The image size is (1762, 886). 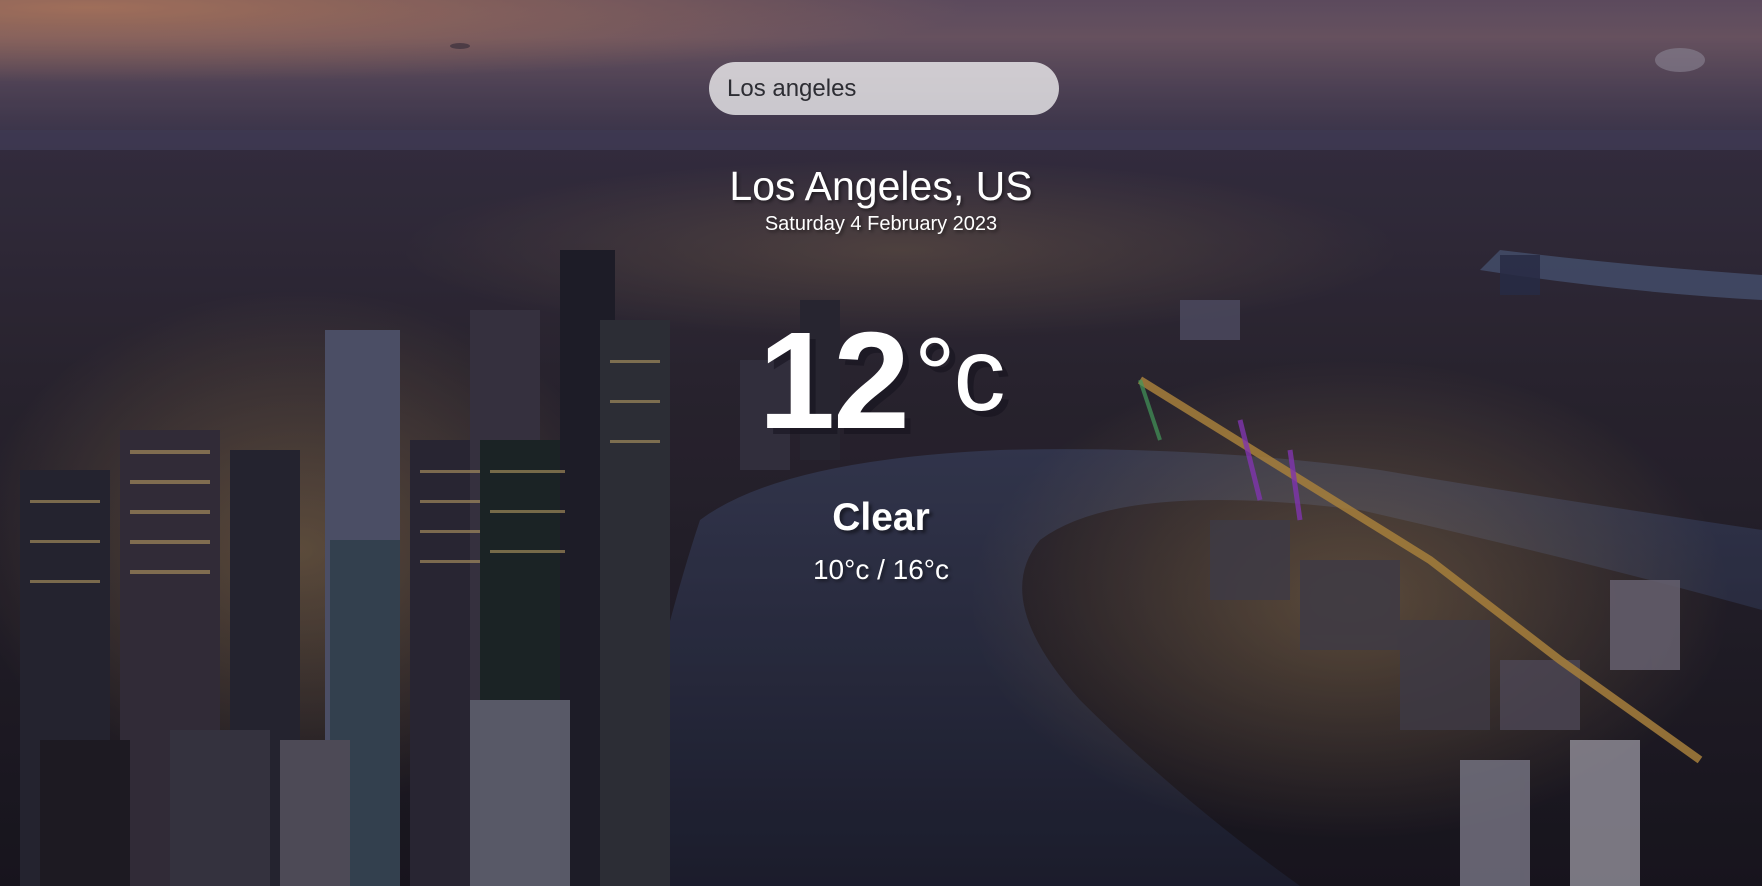 What do you see at coordinates (881, 186) in the screenshot?
I see `city-name: Los Angeles, US` at bounding box center [881, 186].